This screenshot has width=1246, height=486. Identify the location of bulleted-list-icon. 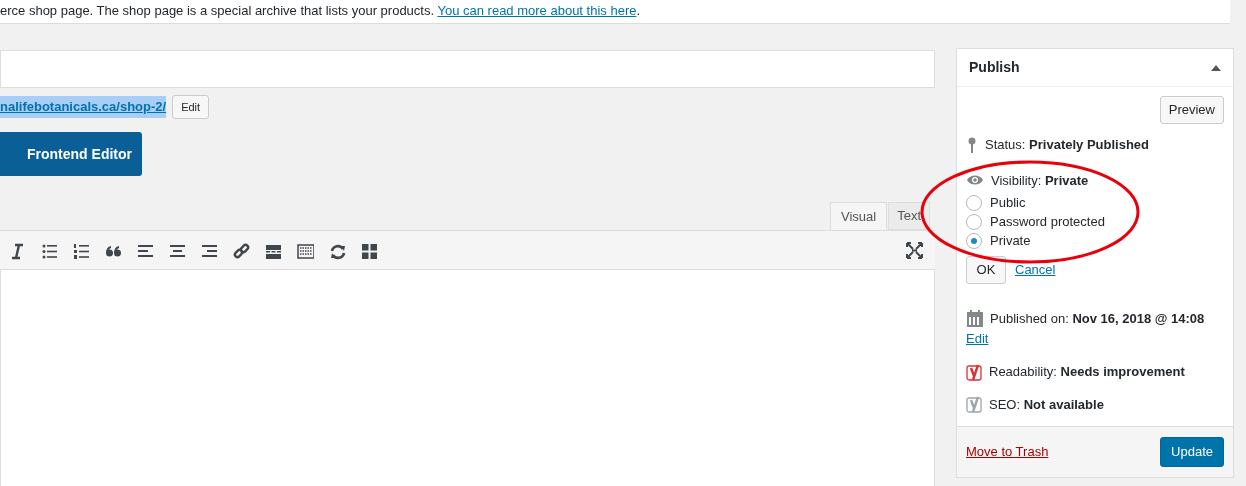
(49, 251).